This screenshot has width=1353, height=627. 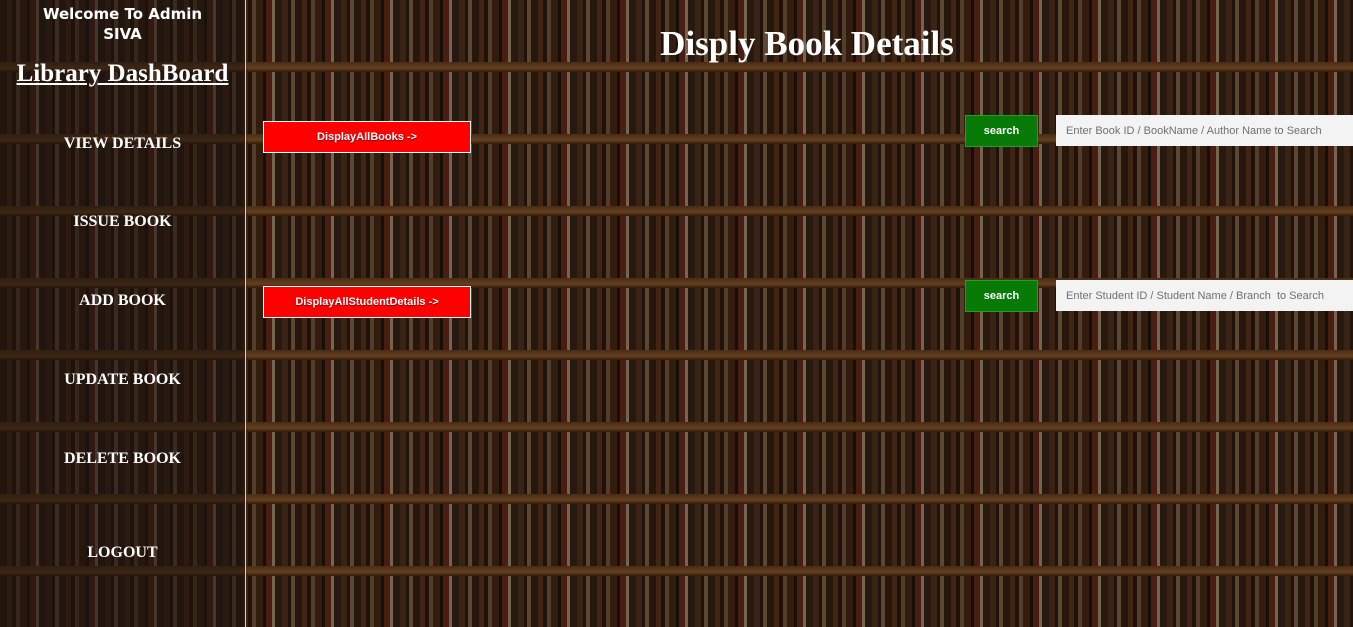 I want to click on dashboard-title: Library DashBoard, so click(x=122, y=74).